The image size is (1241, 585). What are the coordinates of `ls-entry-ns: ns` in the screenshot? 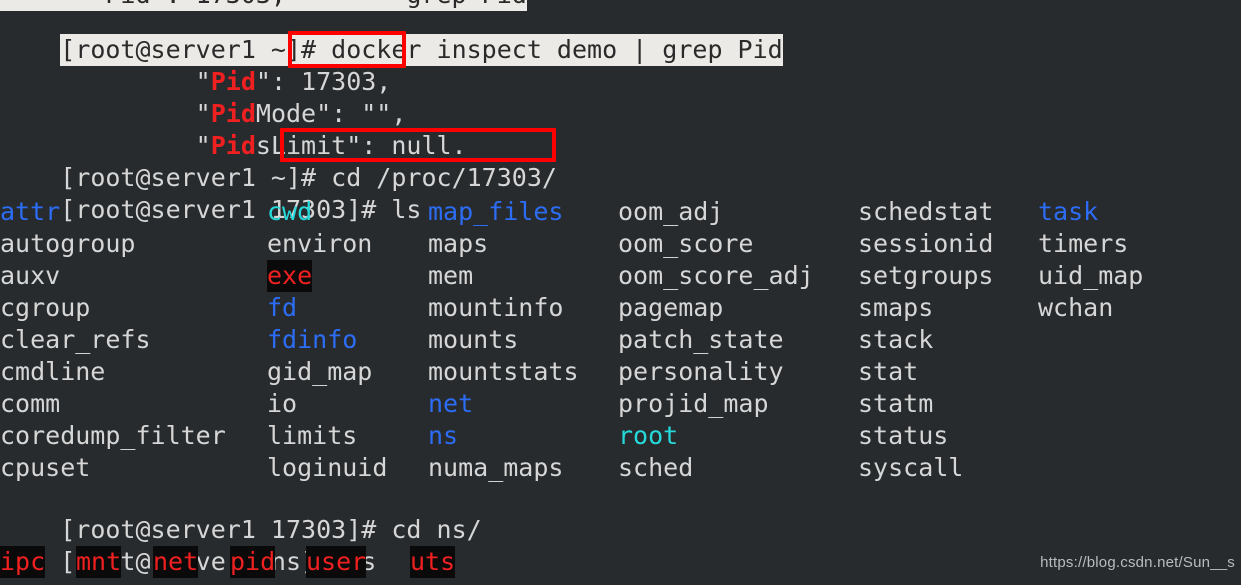 It's located at (443, 435).